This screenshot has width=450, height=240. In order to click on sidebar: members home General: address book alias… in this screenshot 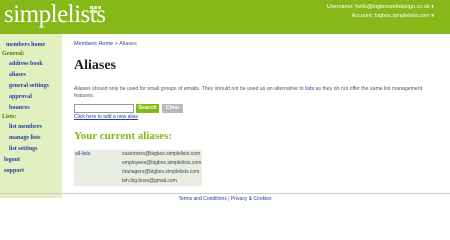, I will do `click(31, 116)`.